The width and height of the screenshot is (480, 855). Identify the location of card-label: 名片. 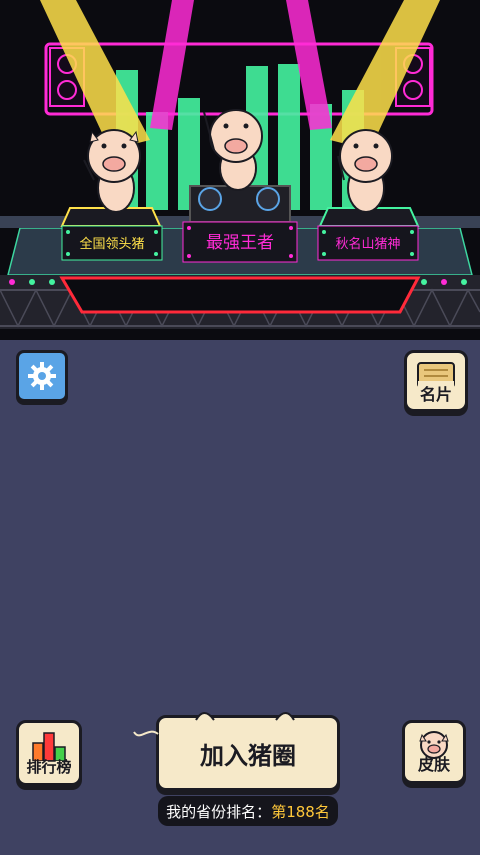
(435, 393).